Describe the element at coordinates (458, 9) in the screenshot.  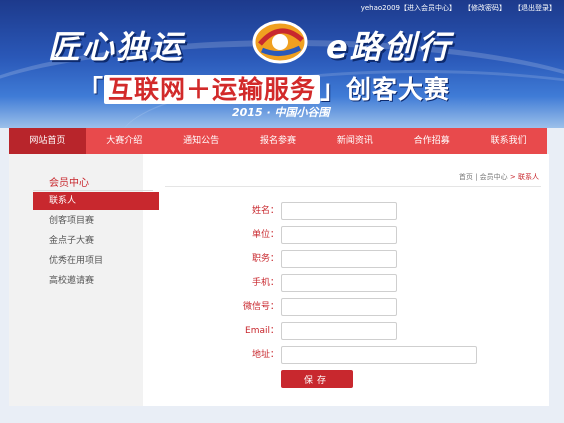
I see `user-links: yehao2009【进入会员中心】 【修改密码】 【退出登录】` at that location.